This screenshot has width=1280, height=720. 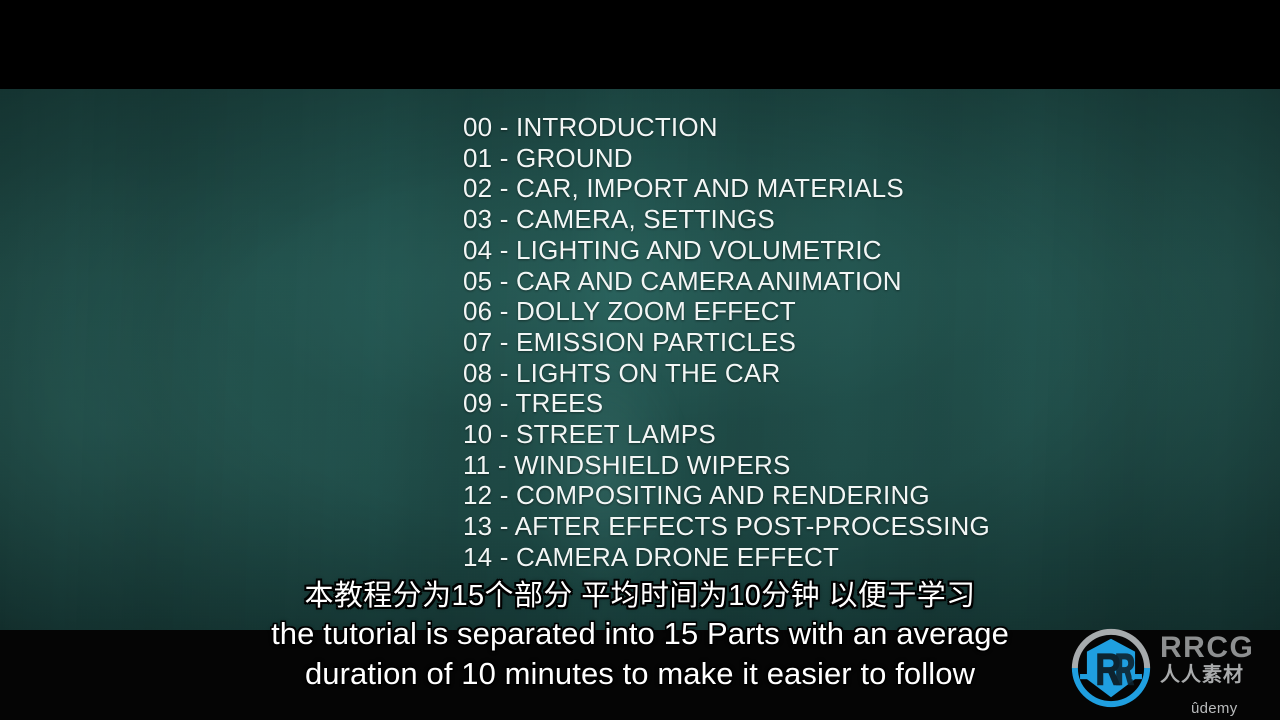 I want to click on chapter-list-item: 01 - GROUND, so click(x=548, y=157).